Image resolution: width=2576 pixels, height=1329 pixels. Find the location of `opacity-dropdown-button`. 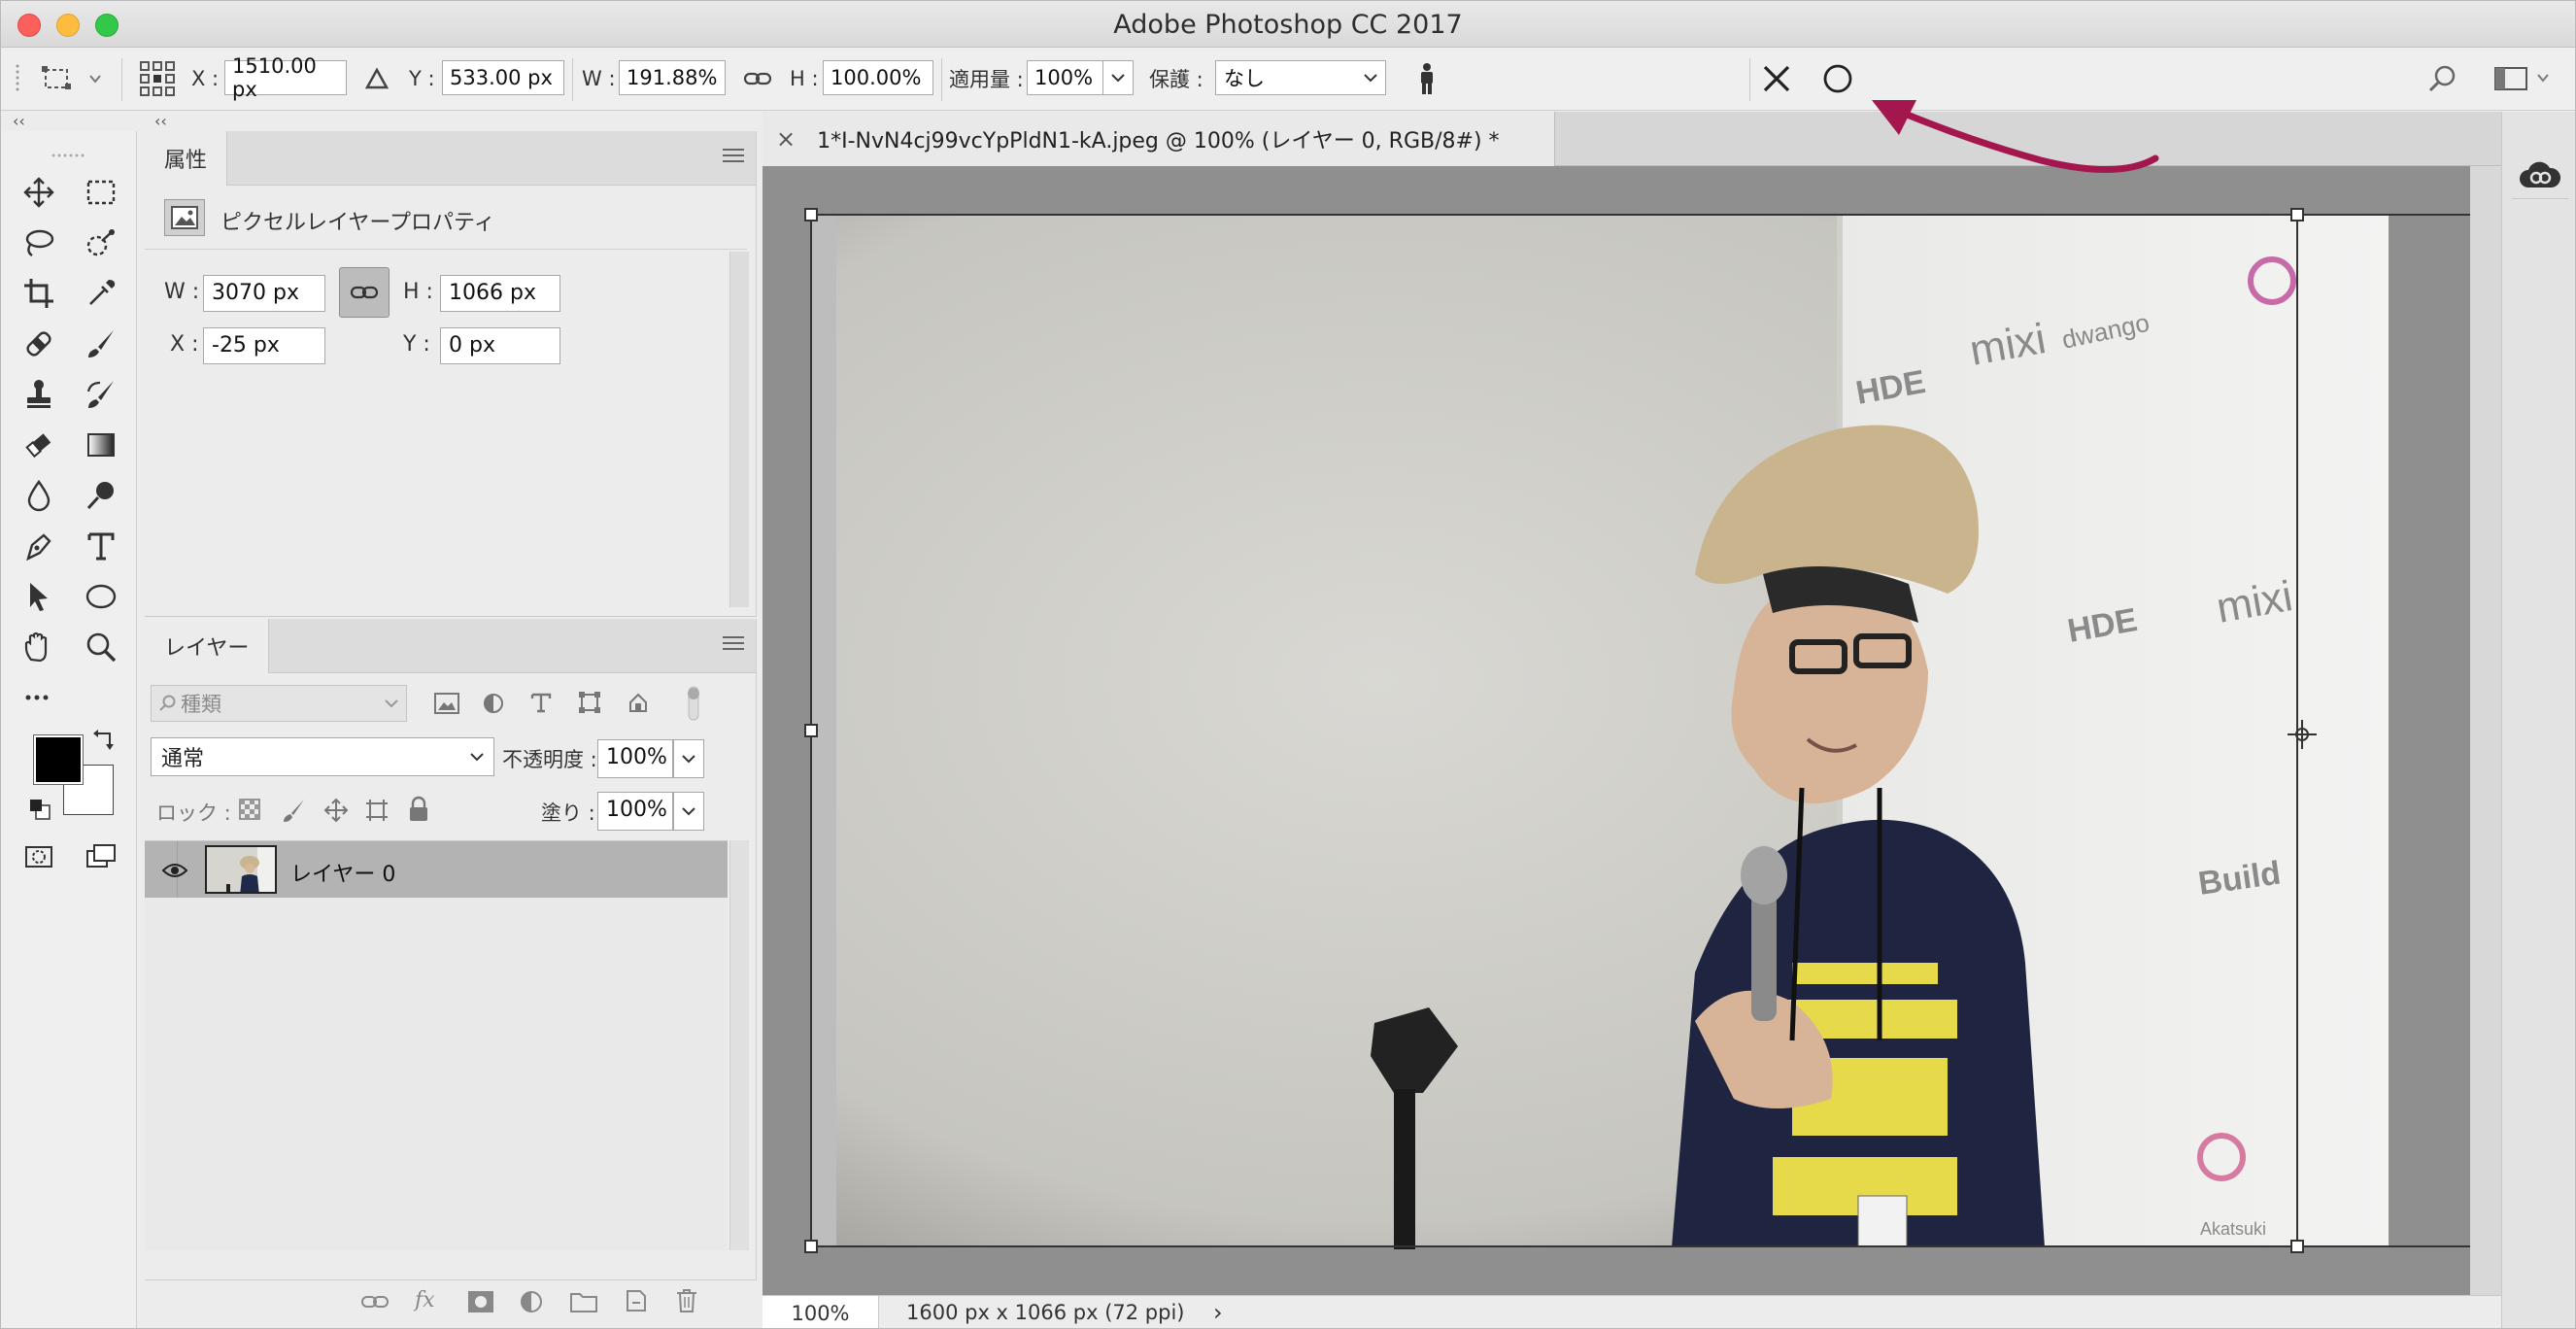

opacity-dropdown-button is located at coordinates (688, 758).